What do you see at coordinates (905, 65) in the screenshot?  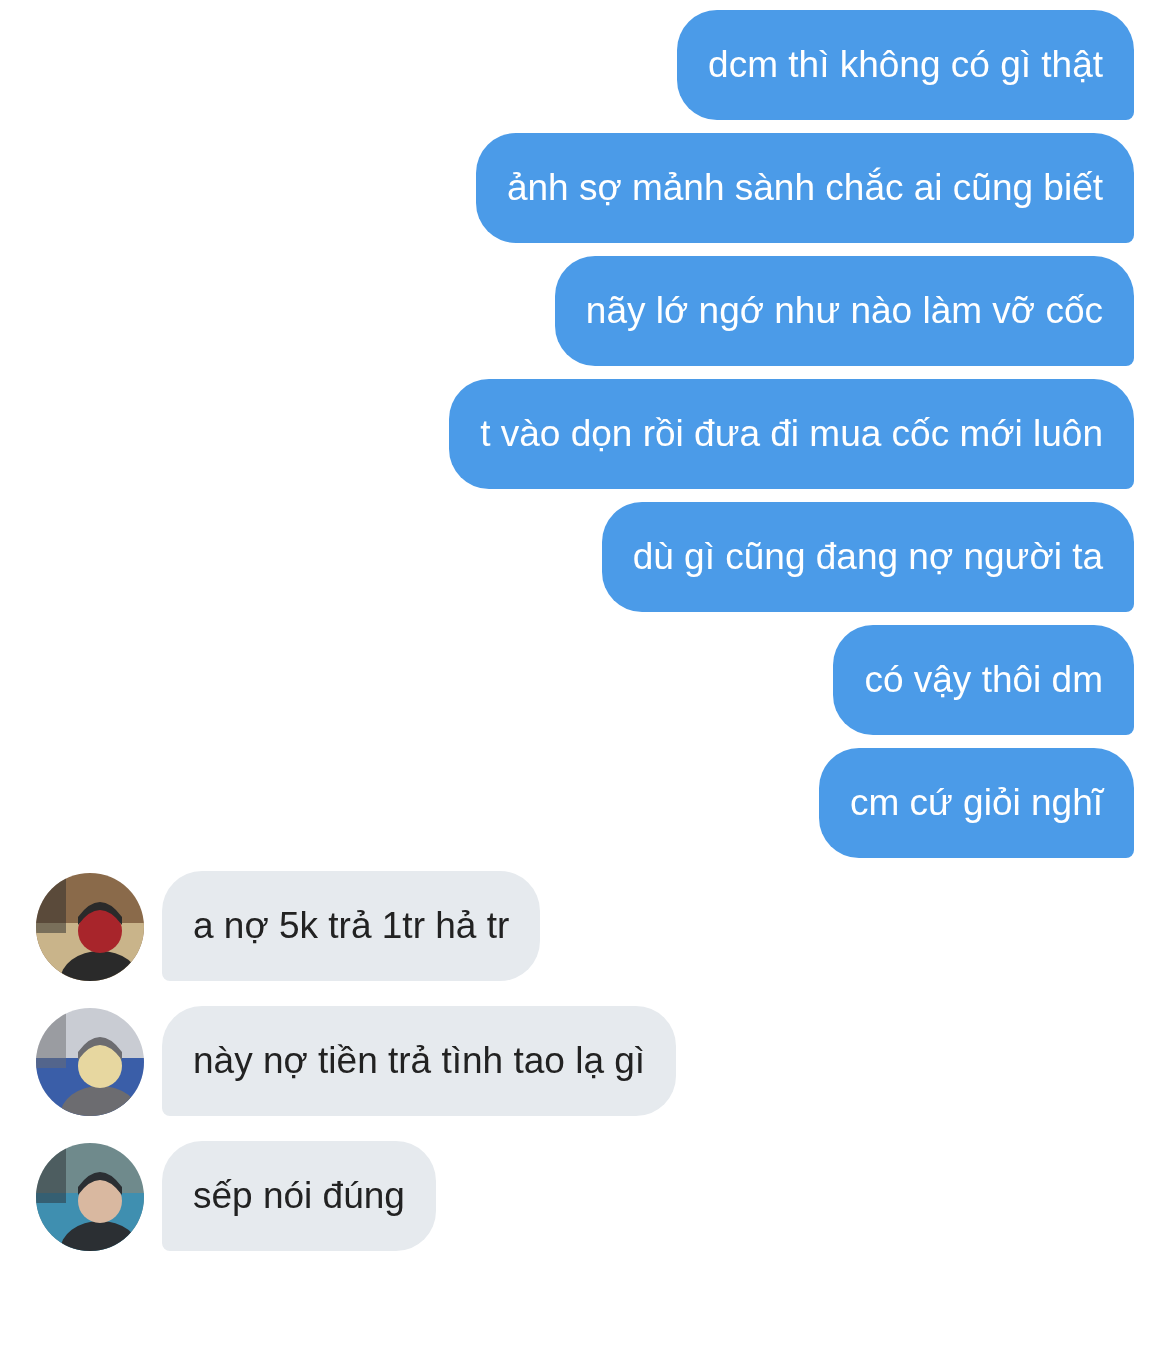 I see `message-bubble: dcm thì không có gì thật` at bounding box center [905, 65].